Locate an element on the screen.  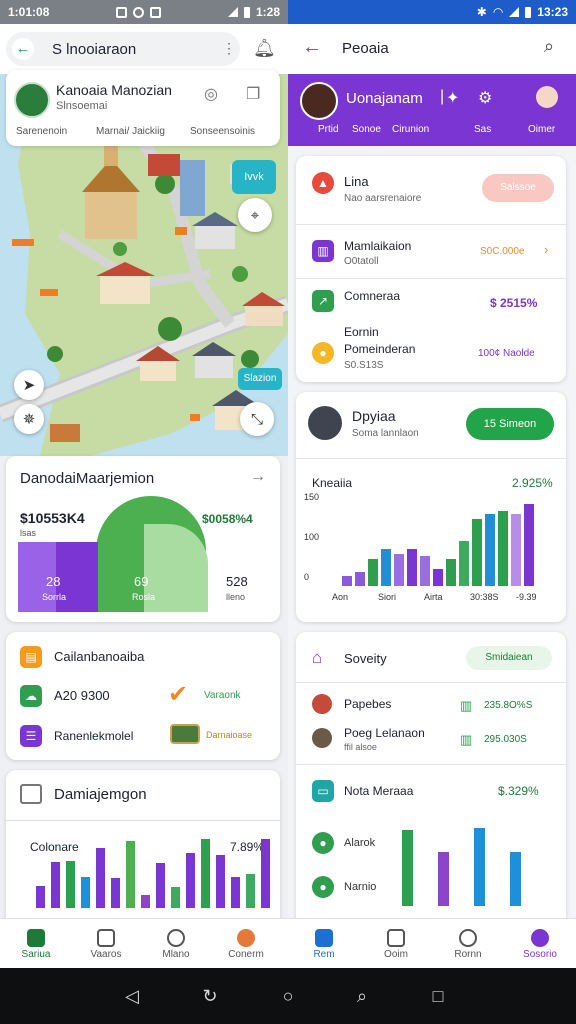
wallet-icon: ▥ is located at coordinates (466, 705).